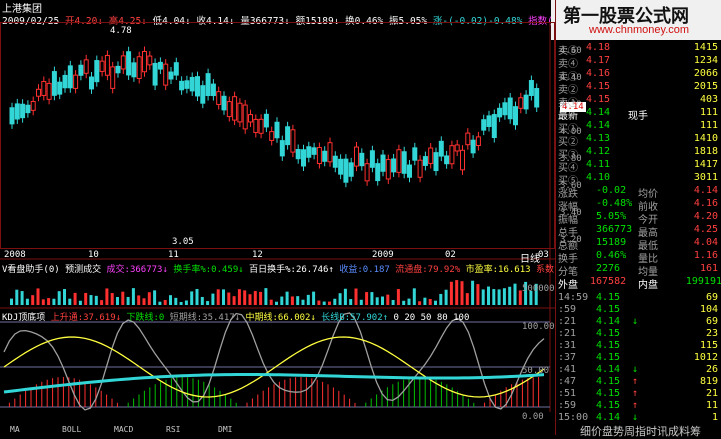  I want to click on tab-dmi: DMI, so click(225, 429).